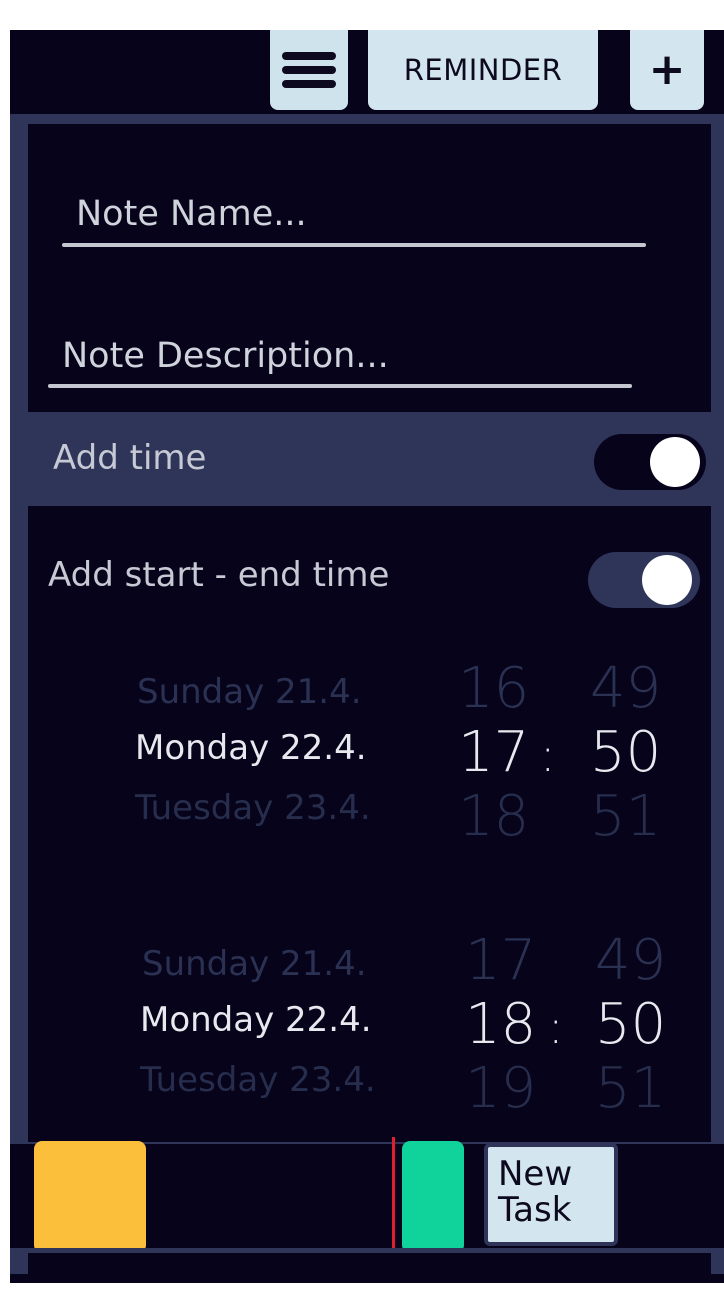 This screenshot has width=724, height=1291. Describe the element at coordinates (625, 688) in the screenshot. I see `start-minute-prev: 49` at that location.